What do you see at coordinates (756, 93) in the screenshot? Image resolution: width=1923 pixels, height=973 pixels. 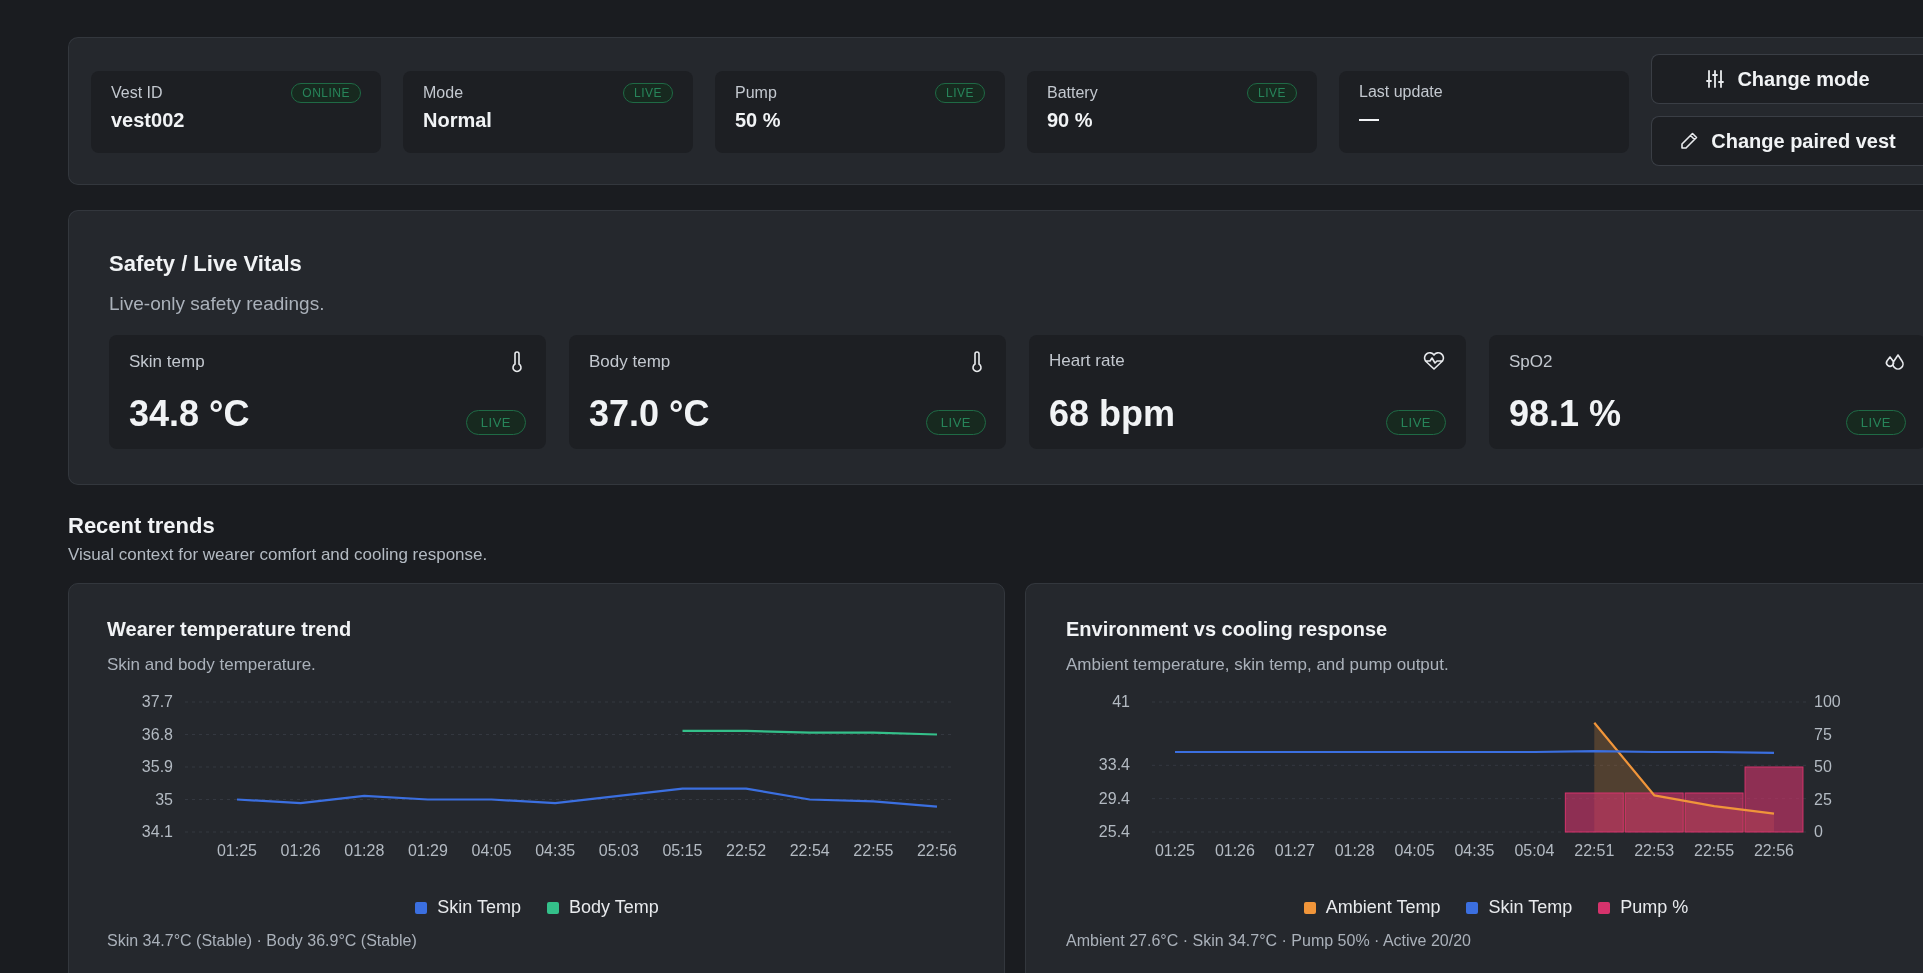 I see `status-label: Pump` at bounding box center [756, 93].